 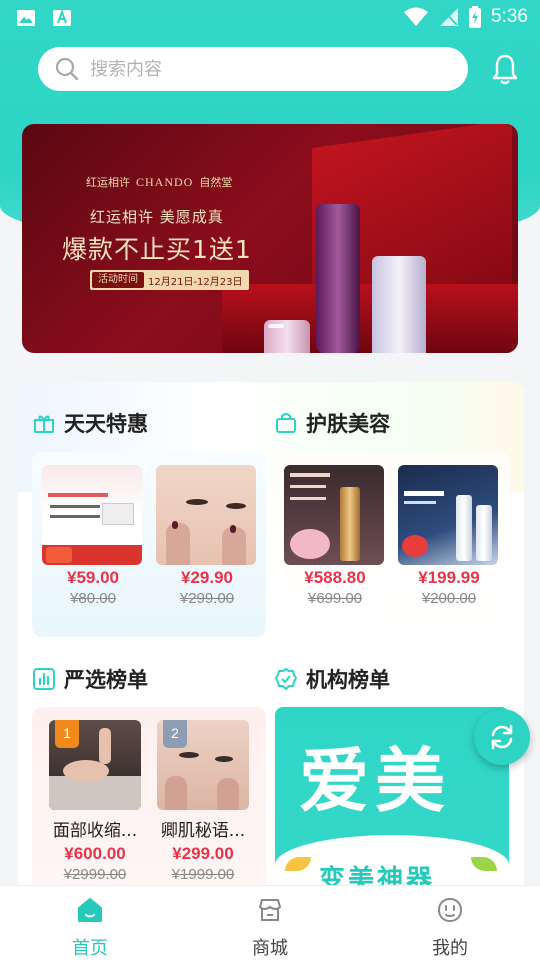 I want to click on banner-page-indicator, so click(x=276, y=326).